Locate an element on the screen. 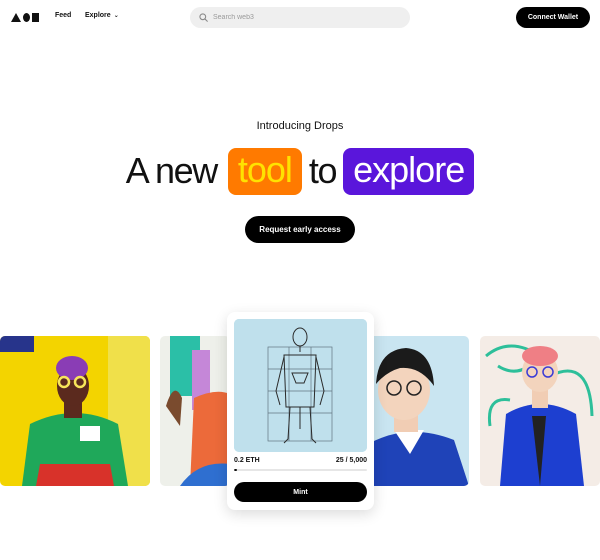 The width and height of the screenshot is (600, 560). mint-button: Mint is located at coordinates (300, 492).